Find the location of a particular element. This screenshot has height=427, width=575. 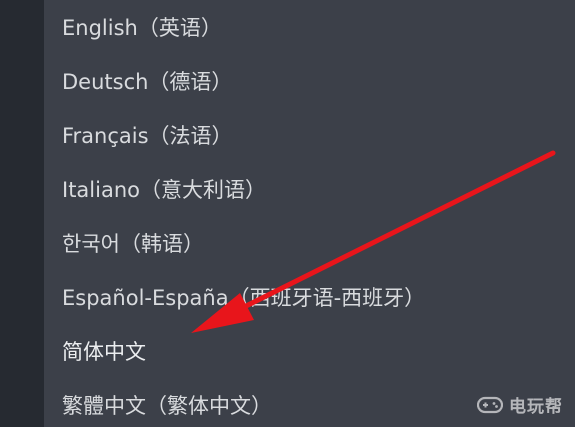

game-controller-icon is located at coordinates (490, 404).